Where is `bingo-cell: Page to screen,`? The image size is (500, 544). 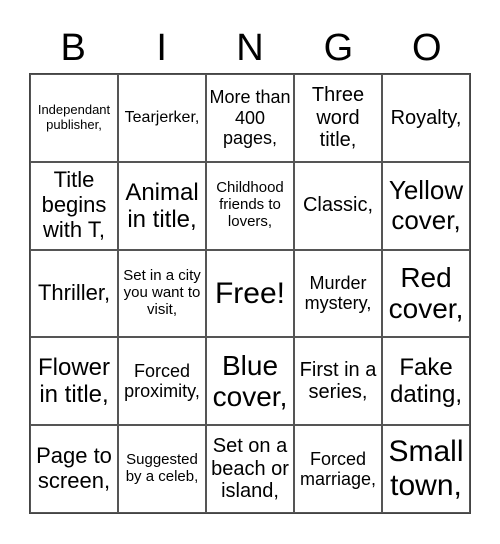 bingo-cell: Page to screen, is located at coordinates (74, 469).